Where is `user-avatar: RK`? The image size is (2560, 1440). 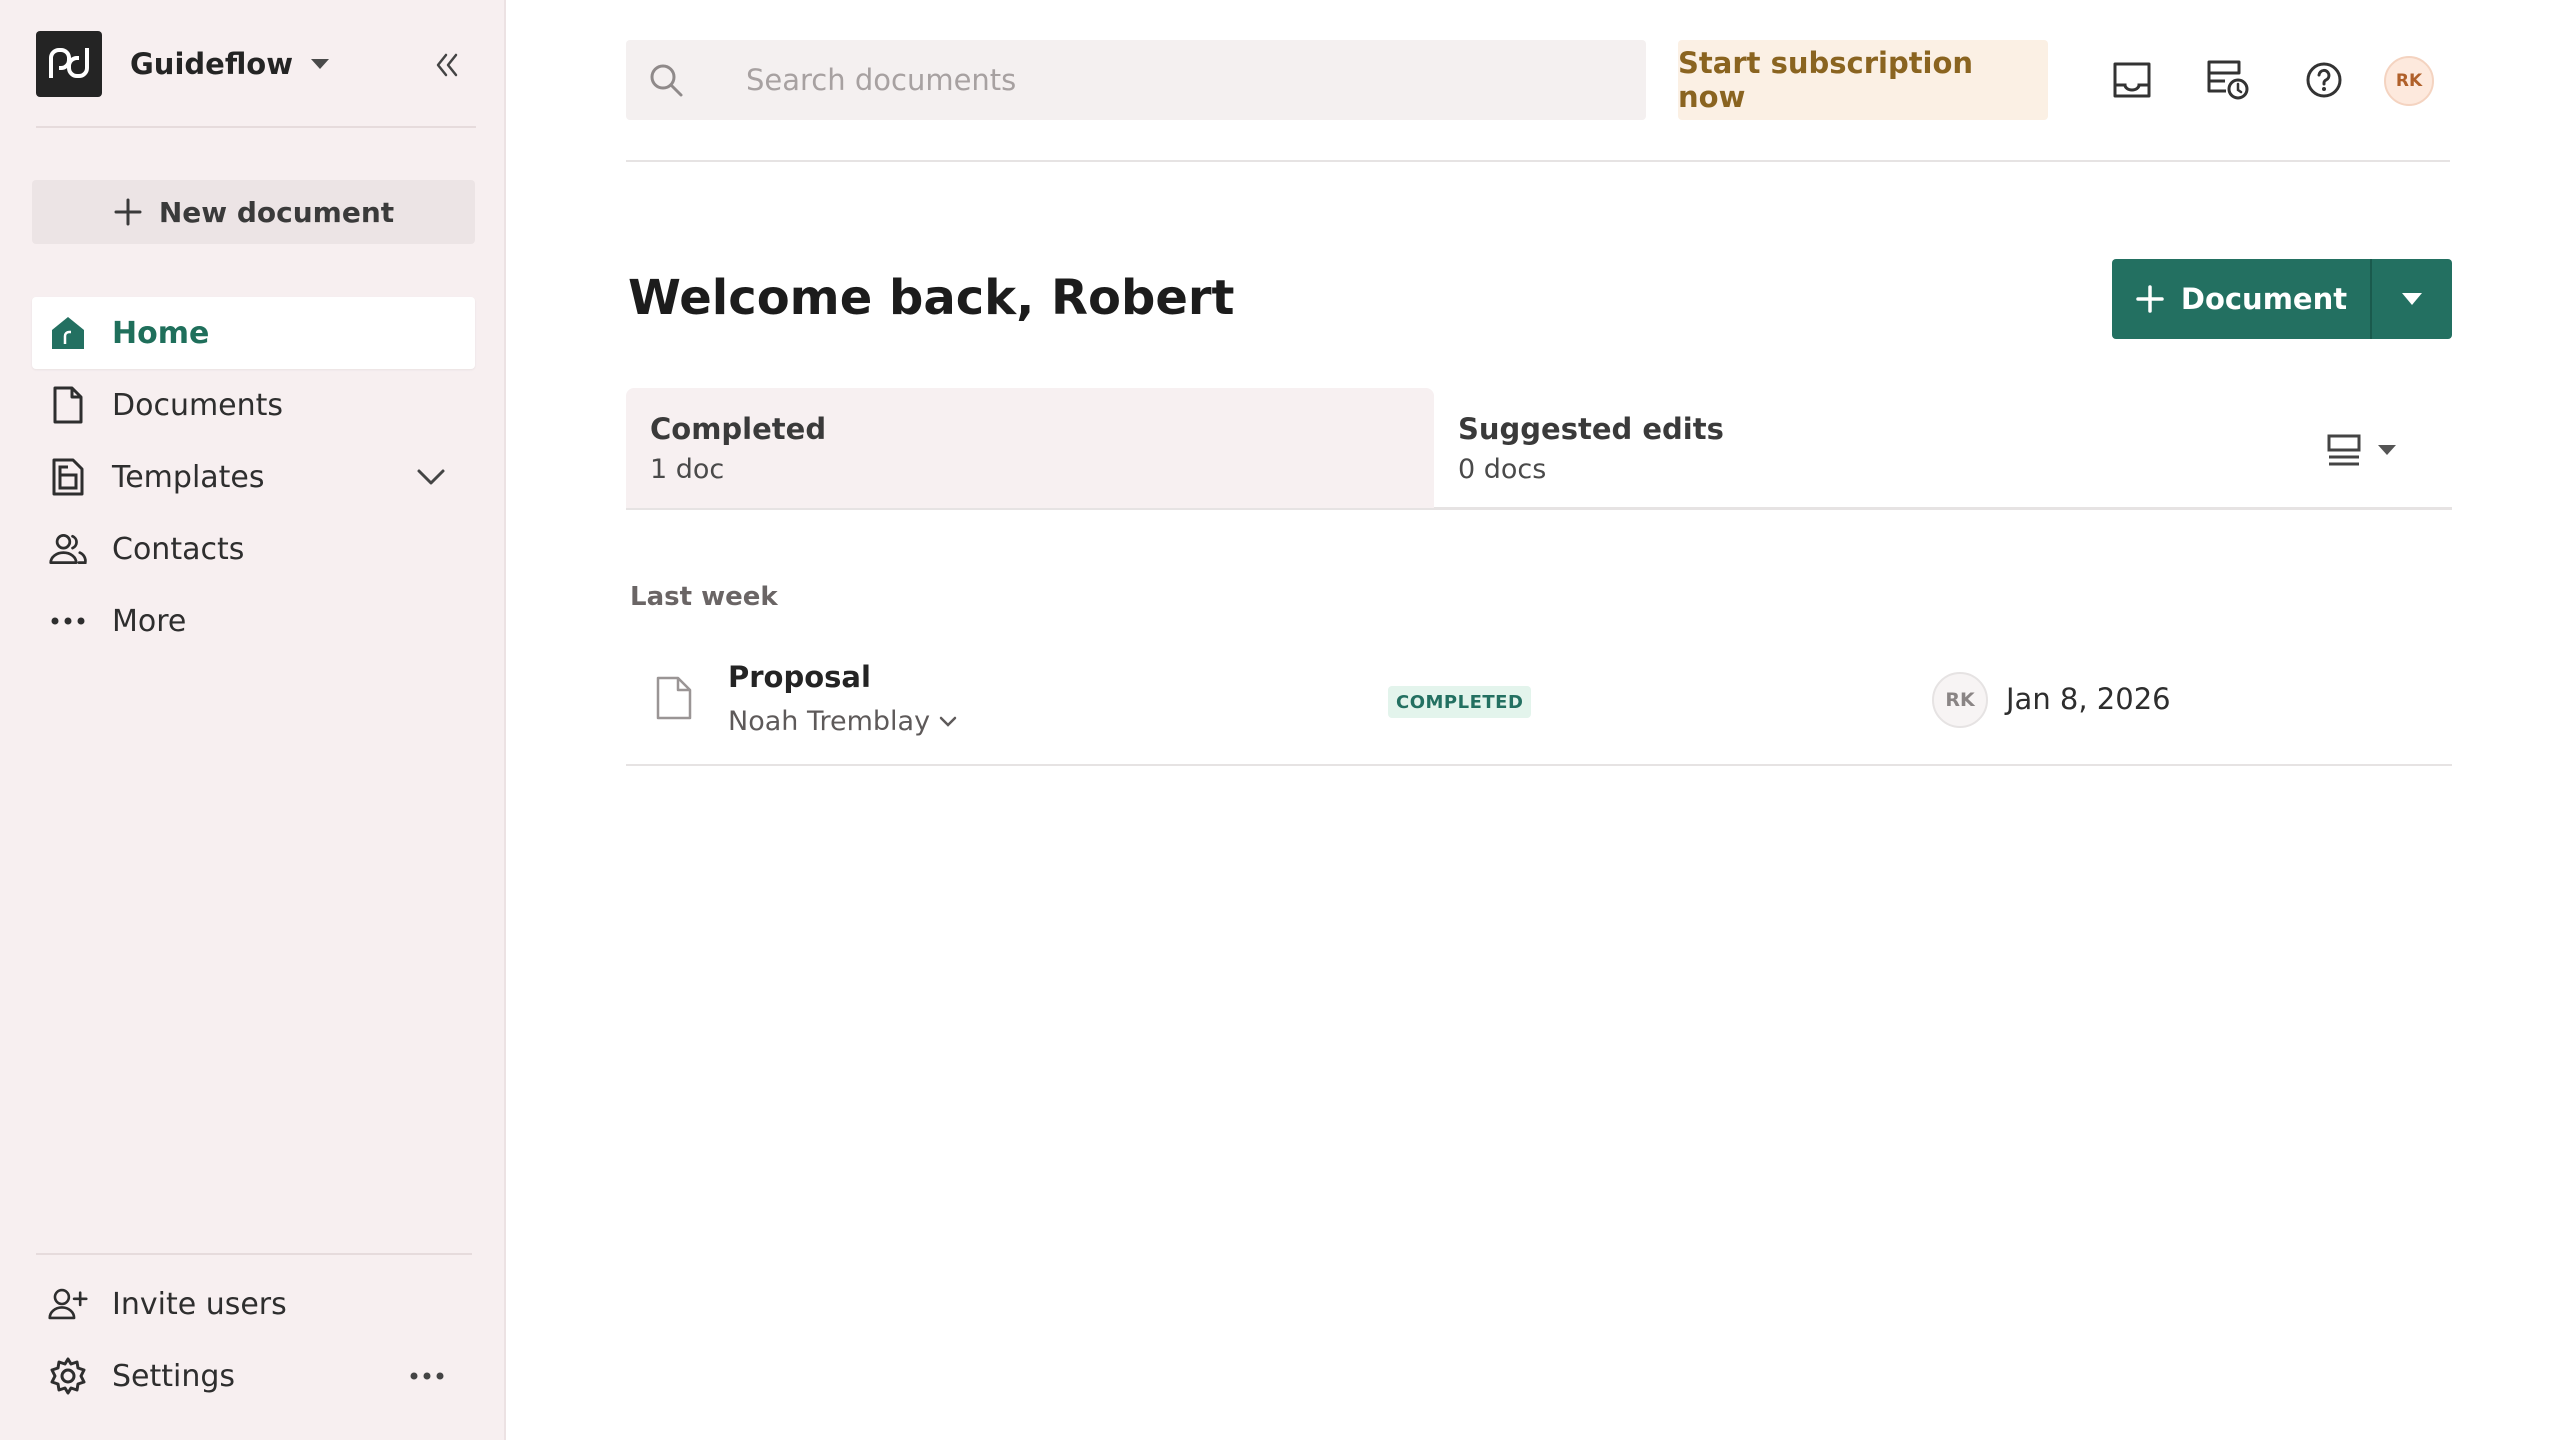 user-avatar: RK is located at coordinates (2409, 81).